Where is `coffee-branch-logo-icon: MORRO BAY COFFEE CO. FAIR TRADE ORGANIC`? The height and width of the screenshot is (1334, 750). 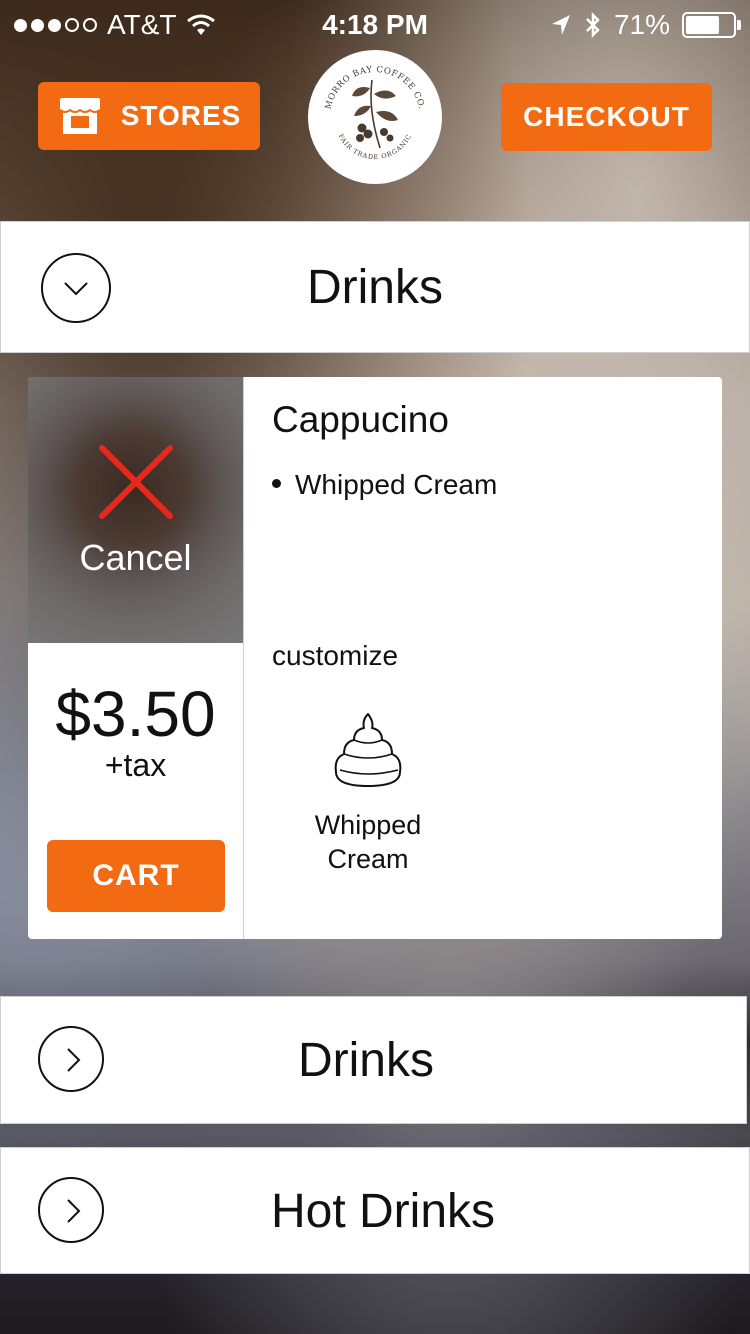
coffee-branch-logo-icon: MORRO BAY COFFEE CO. FAIR TRADE ORGANIC is located at coordinates (375, 113).